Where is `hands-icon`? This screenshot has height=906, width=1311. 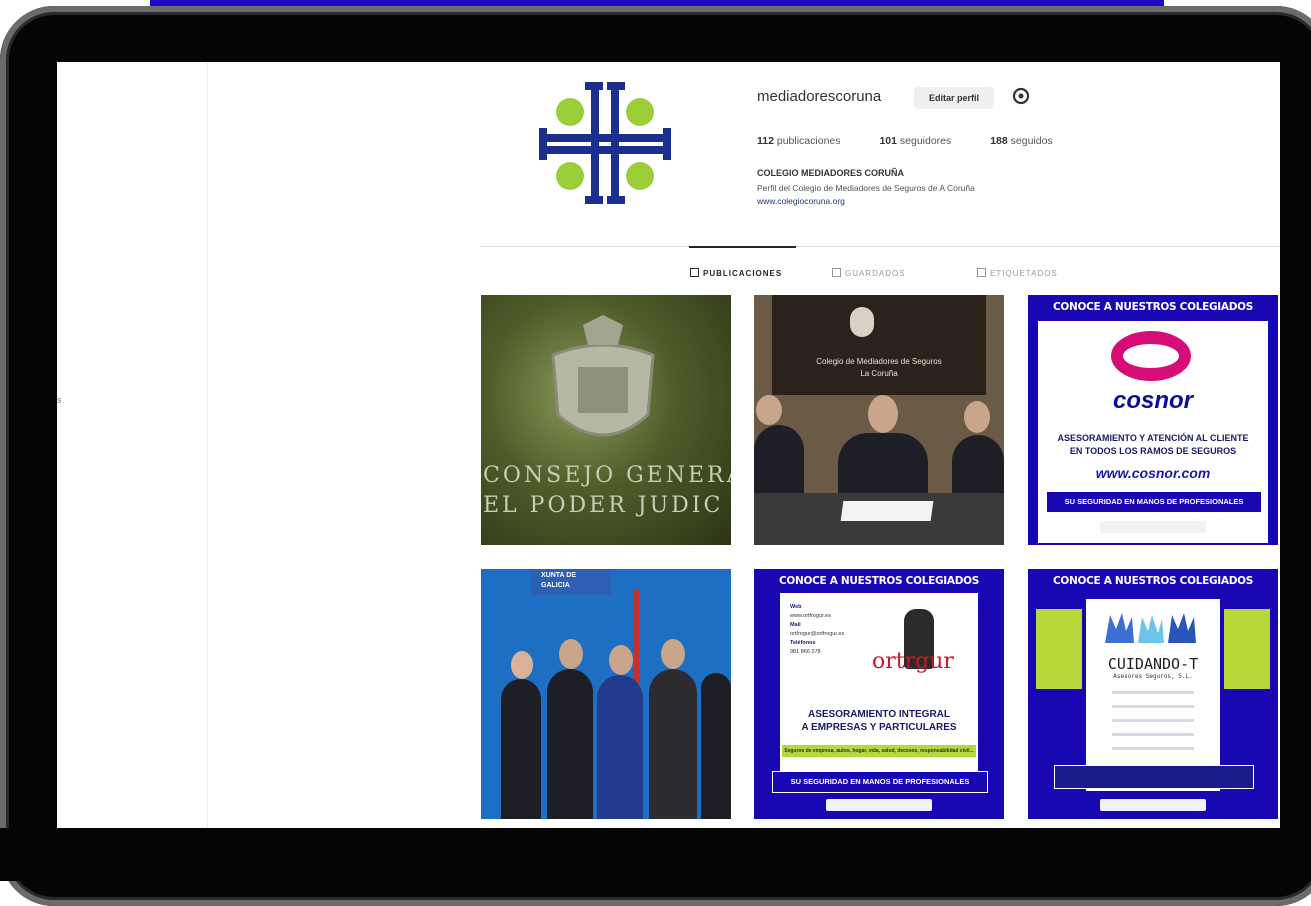 hands-icon is located at coordinates (1150, 628).